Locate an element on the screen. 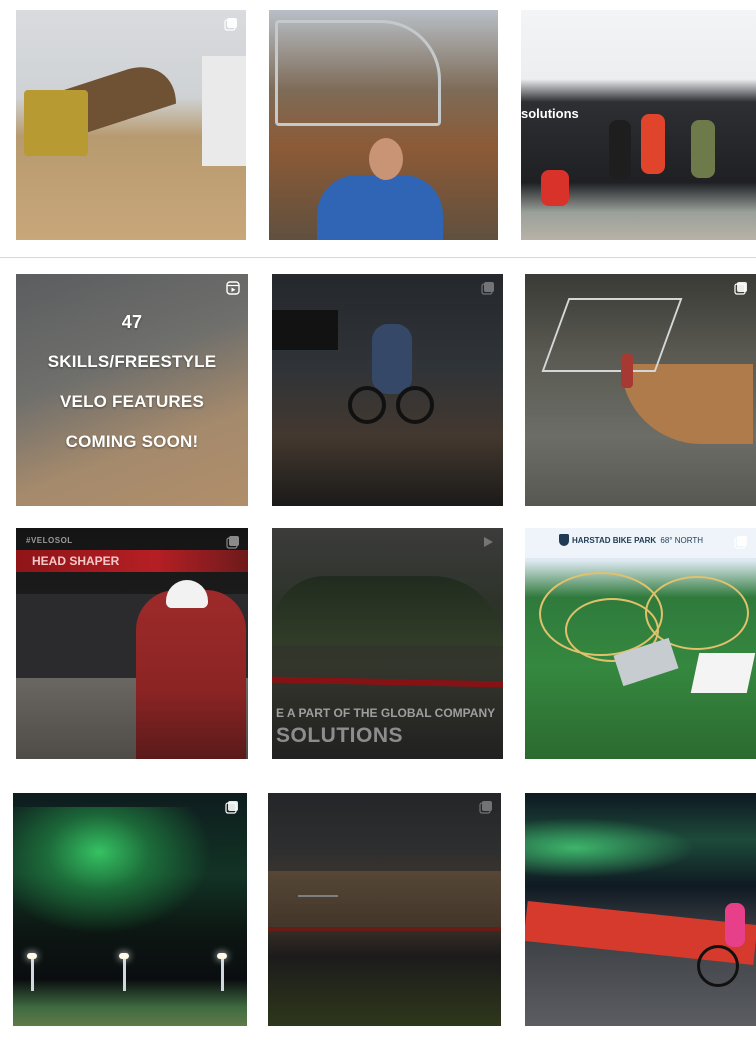 This screenshot has width=756, height=1061. hall-roof is located at coordinates (723, 673).